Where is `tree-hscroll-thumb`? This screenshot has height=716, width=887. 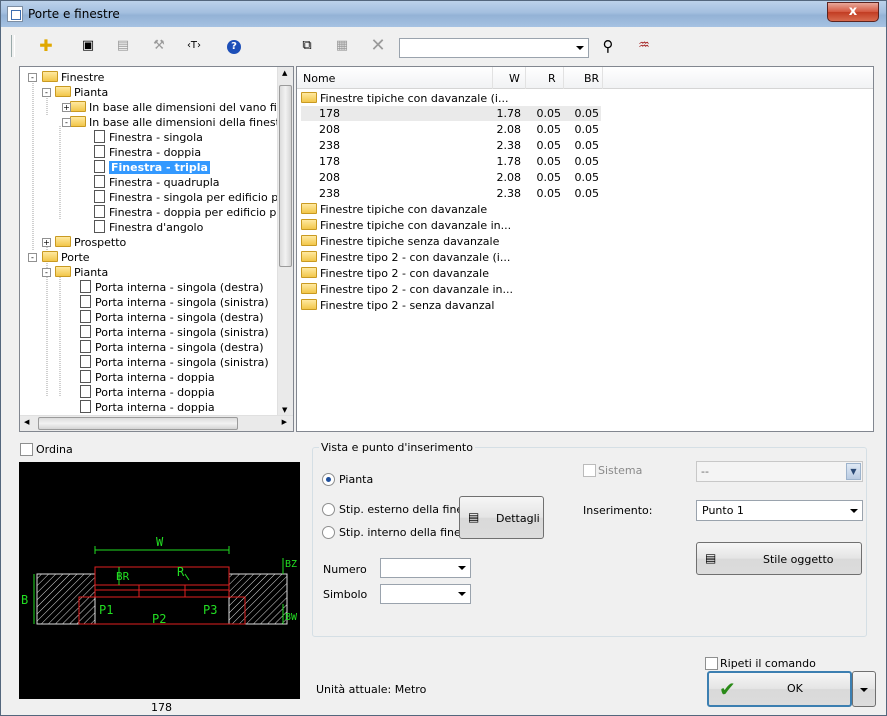 tree-hscroll-thumb is located at coordinates (138, 423).